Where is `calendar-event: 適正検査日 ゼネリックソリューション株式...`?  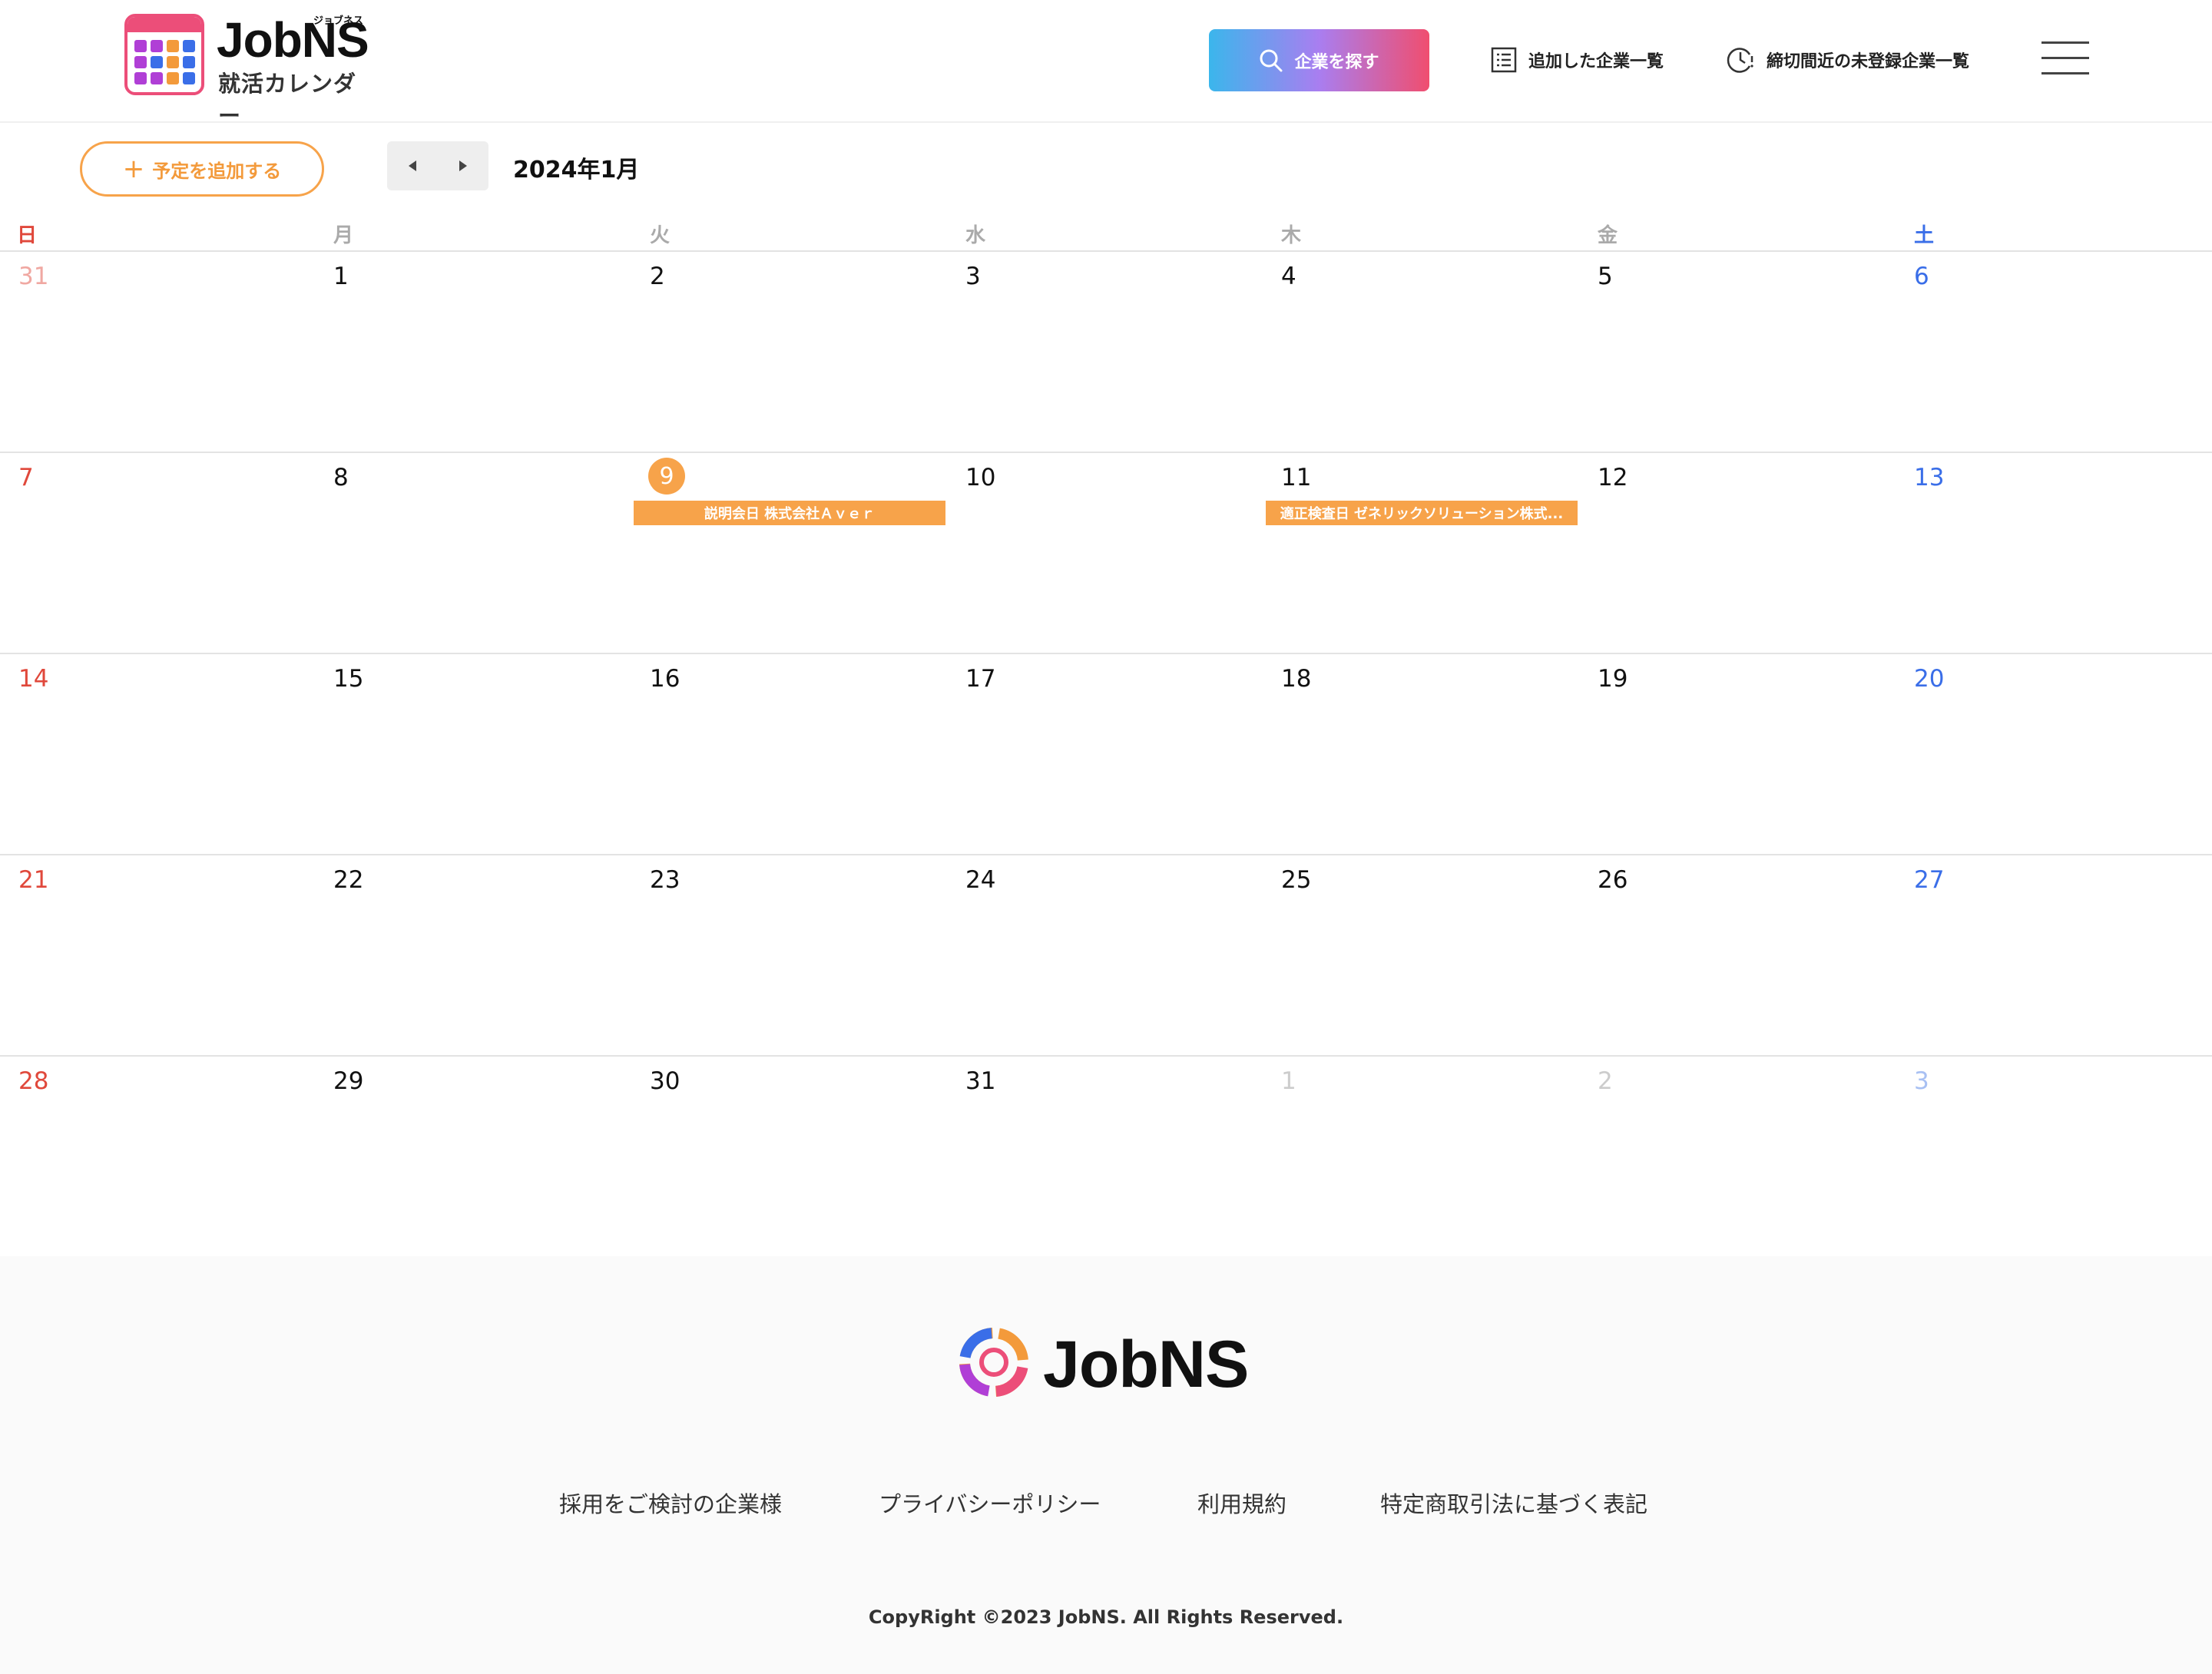
calendar-event: 適正検査日 ゼネリックソリューション株式... is located at coordinates (1422, 513).